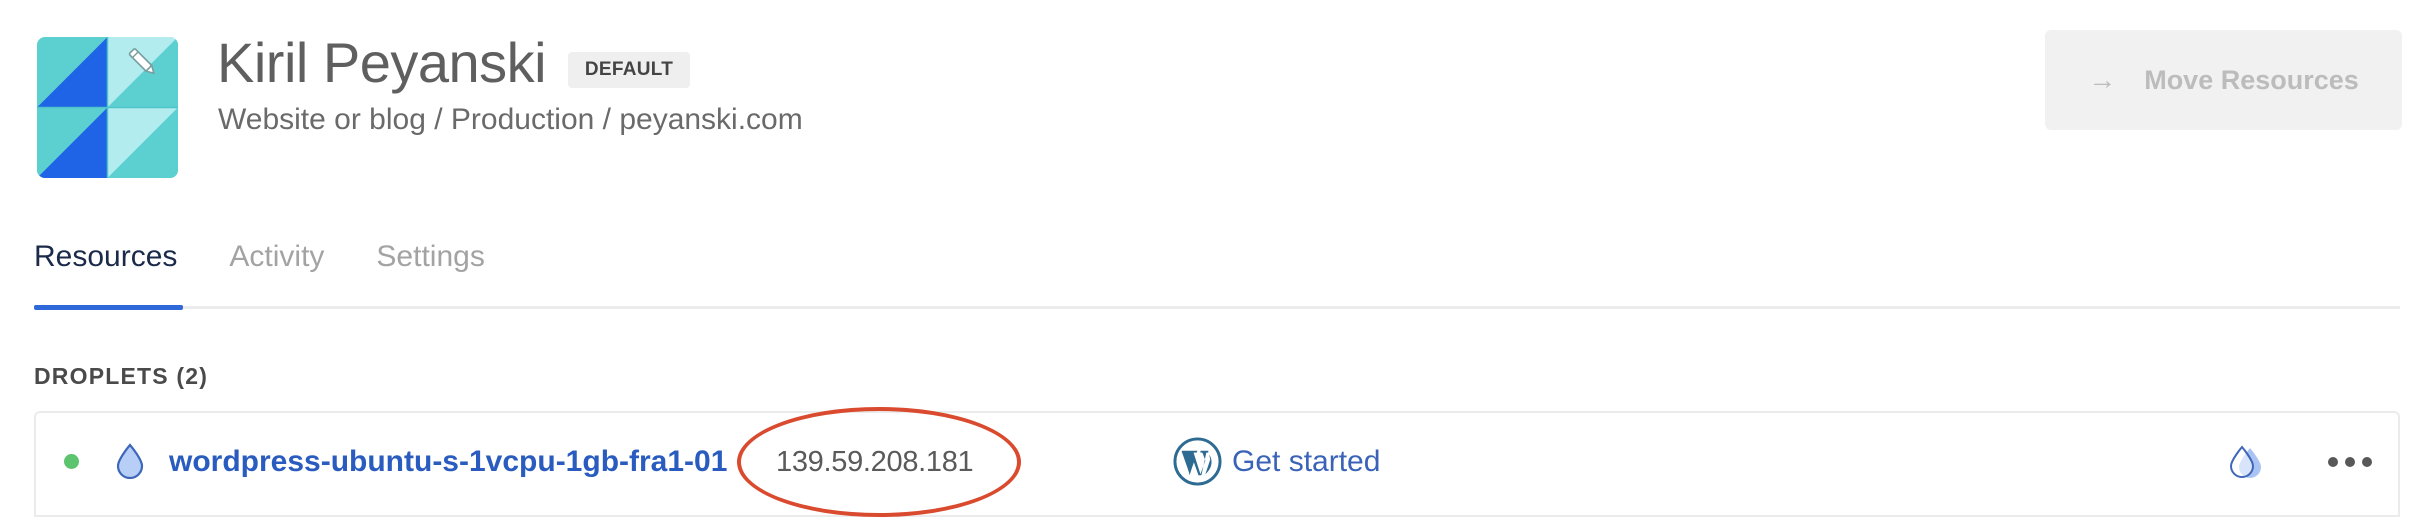 Image resolution: width=2414 pixels, height=524 pixels. Describe the element at coordinates (1217, 307) in the screenshot. I see `tabs-divider` at that location.